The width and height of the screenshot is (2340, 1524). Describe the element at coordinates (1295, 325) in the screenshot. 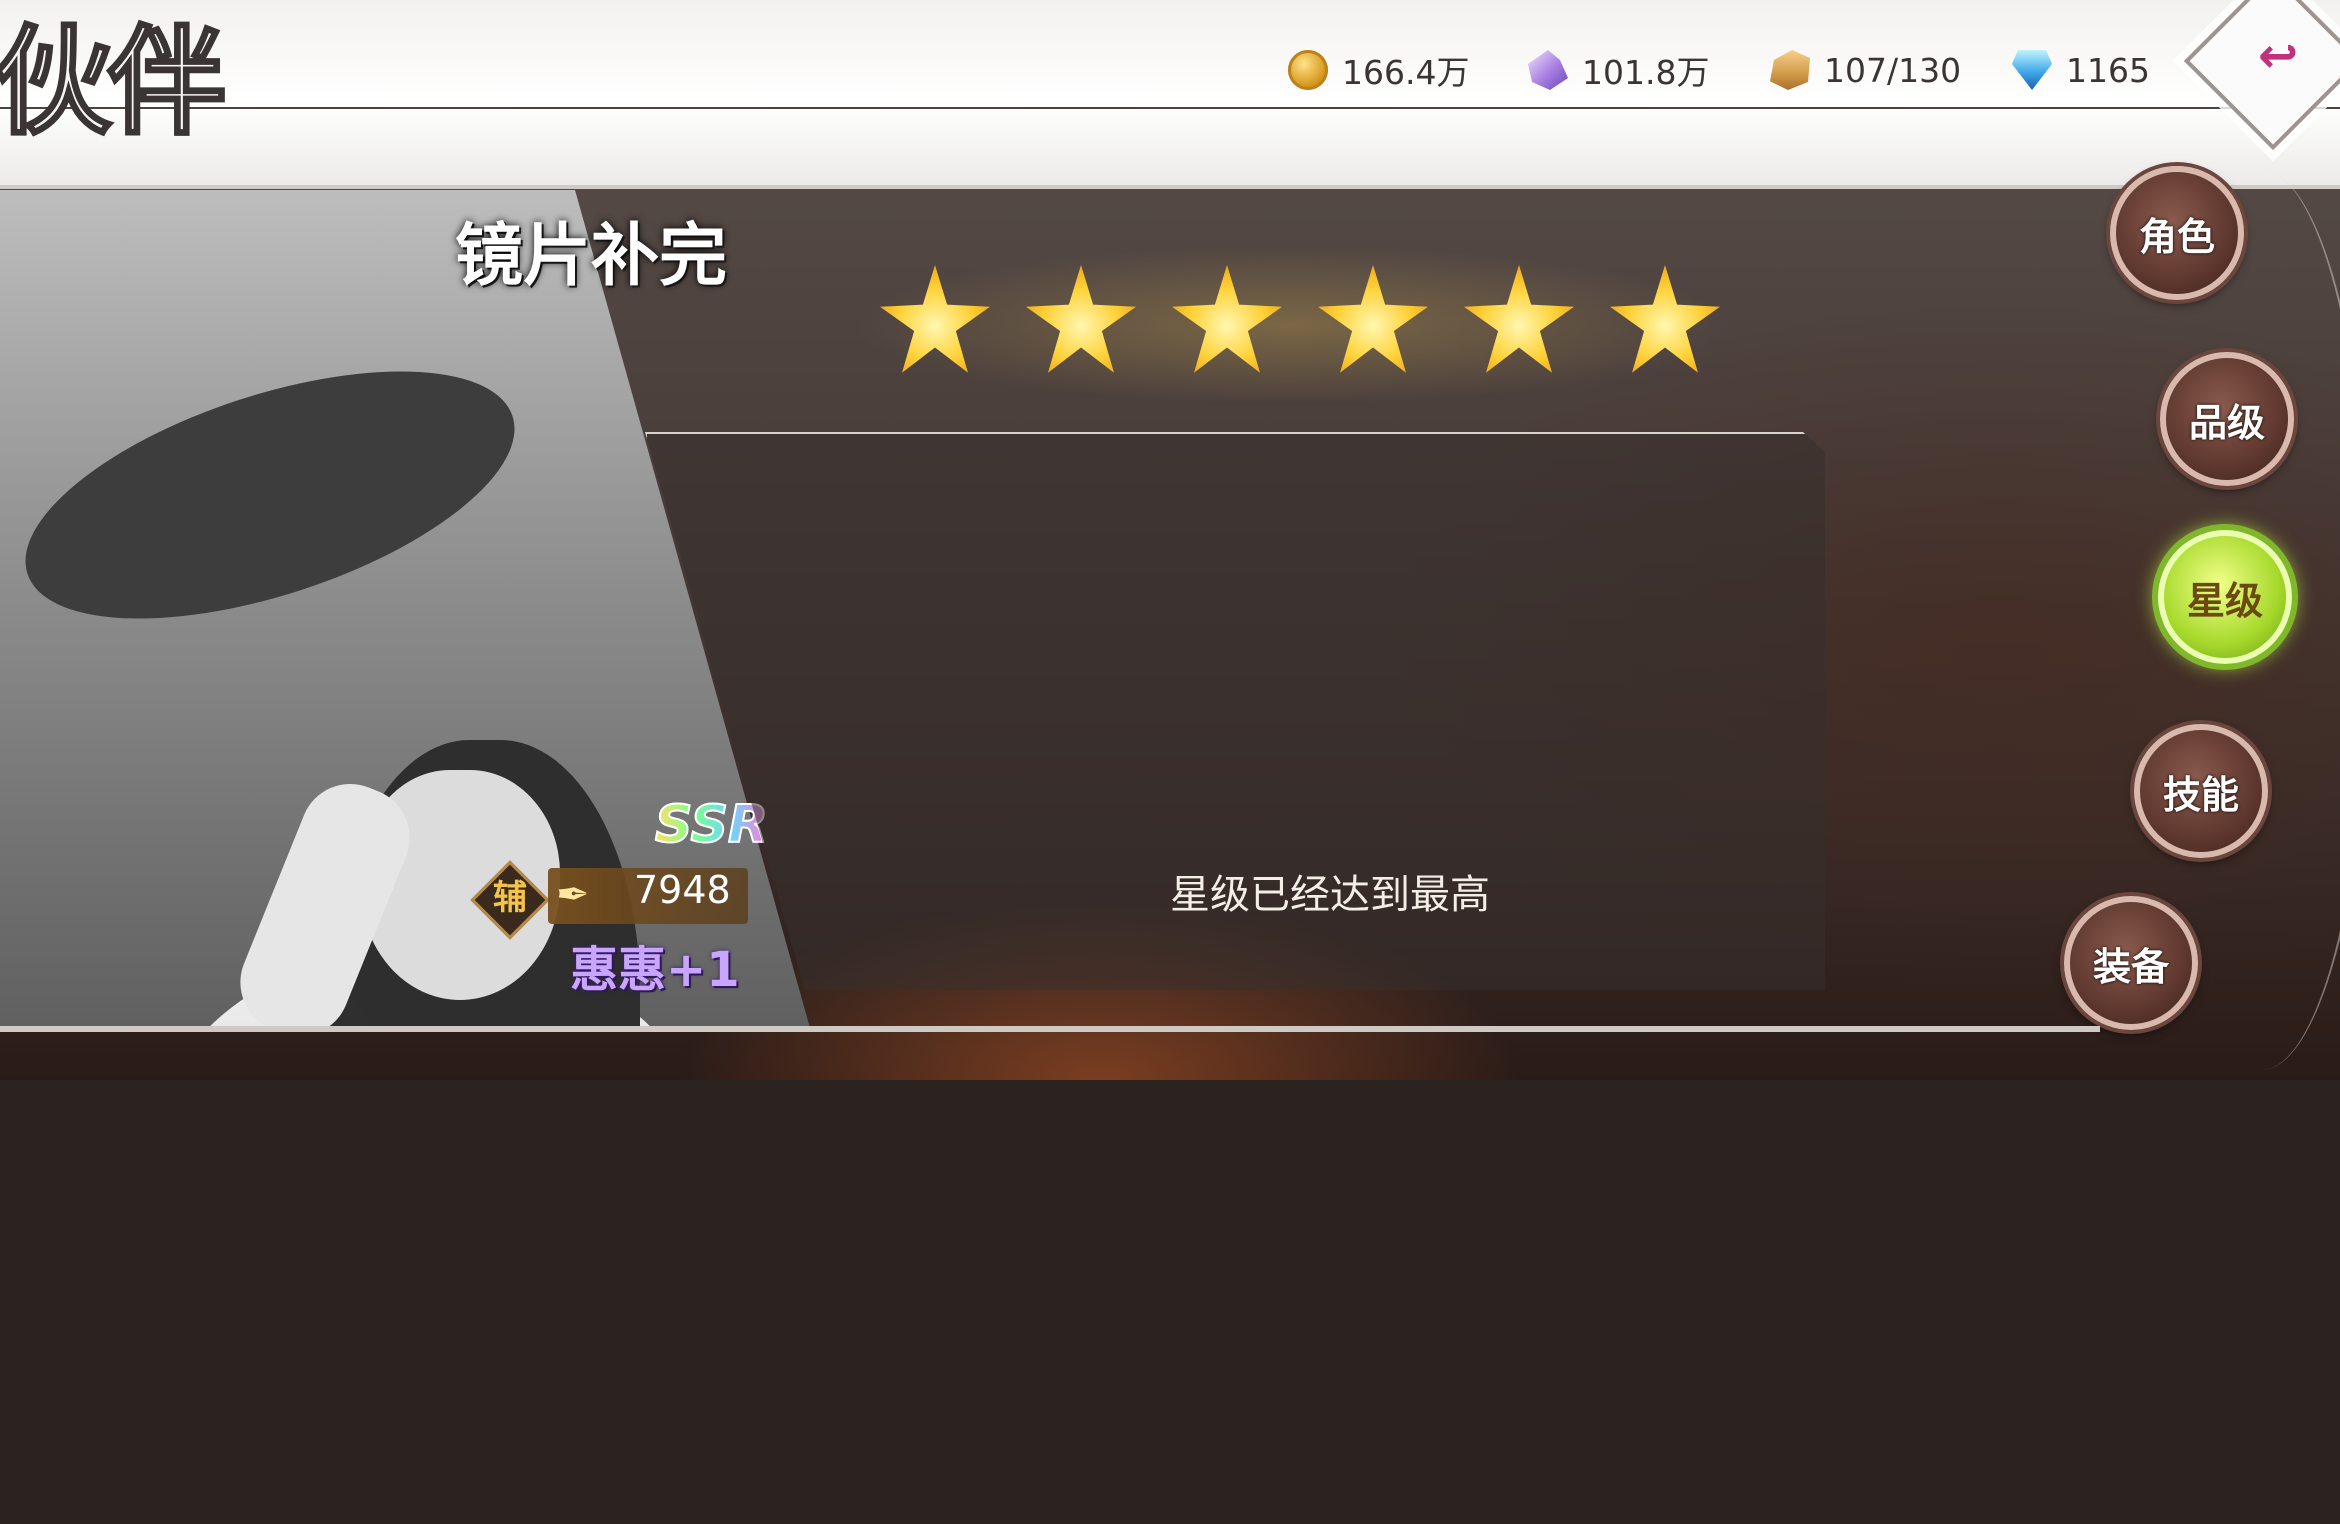

I see `star-rating` at that location.